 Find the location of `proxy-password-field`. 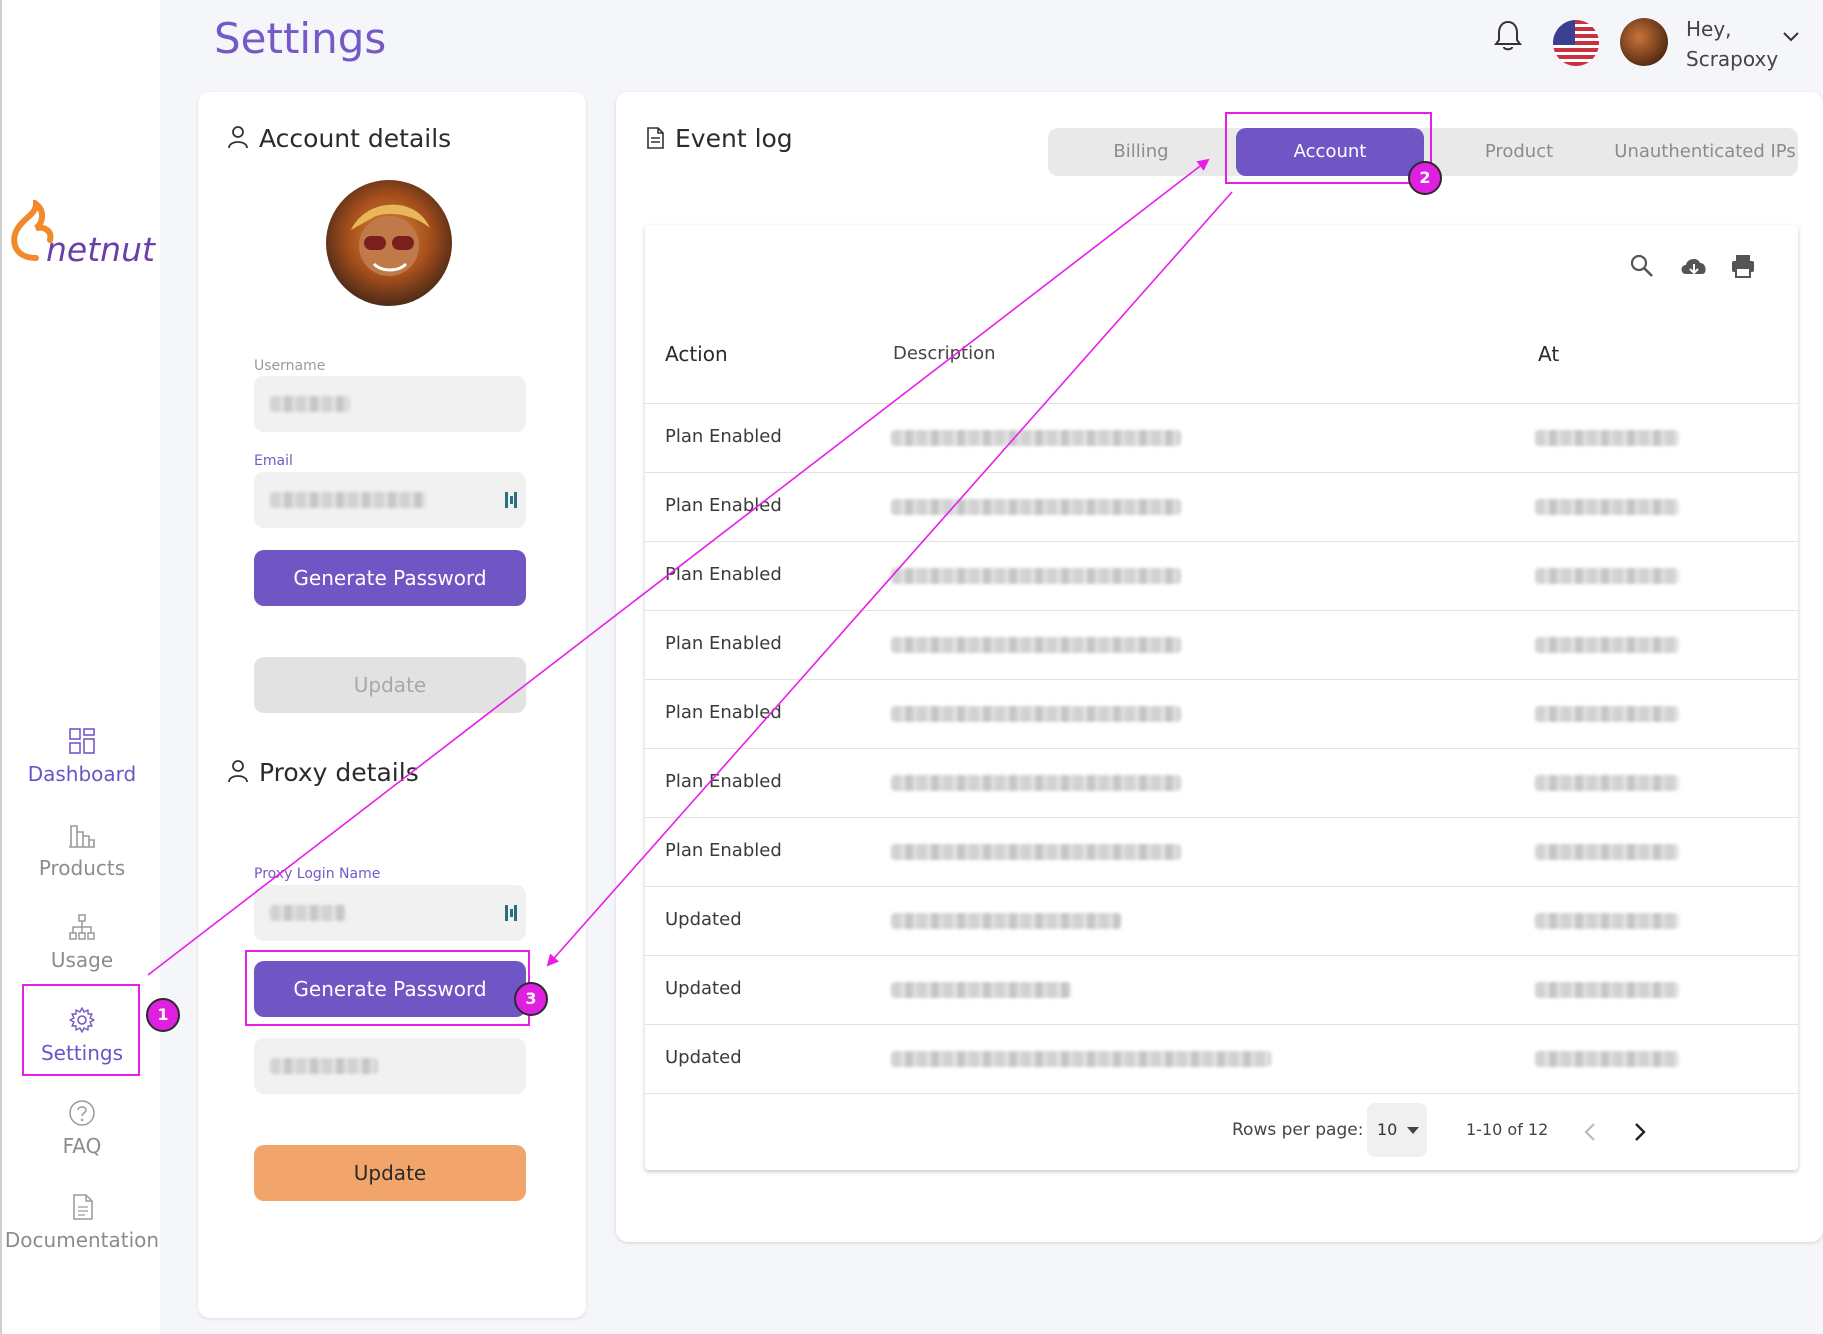

proxy-password-field is located at coordinates (390, 1066).